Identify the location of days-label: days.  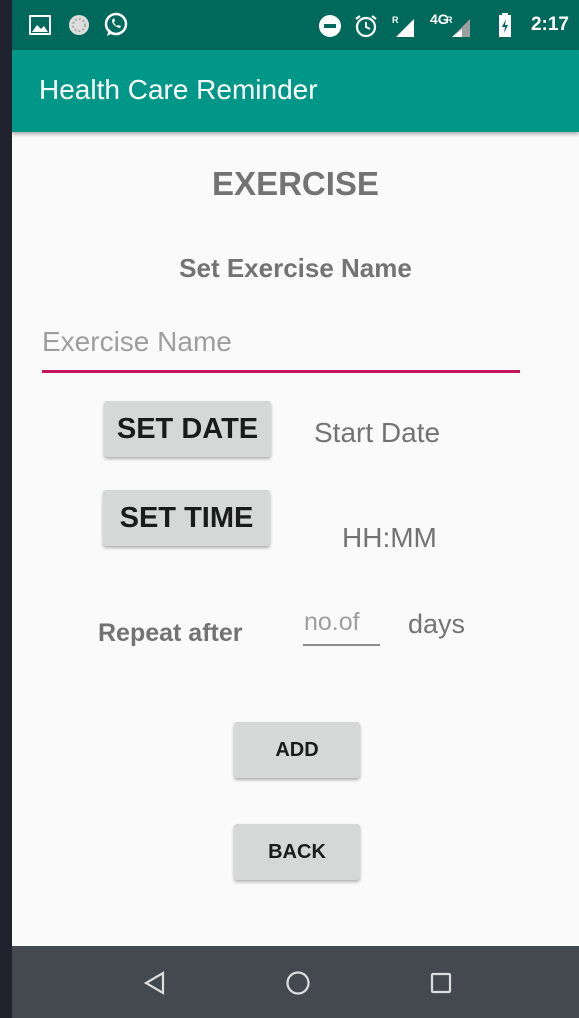
(437, 624).